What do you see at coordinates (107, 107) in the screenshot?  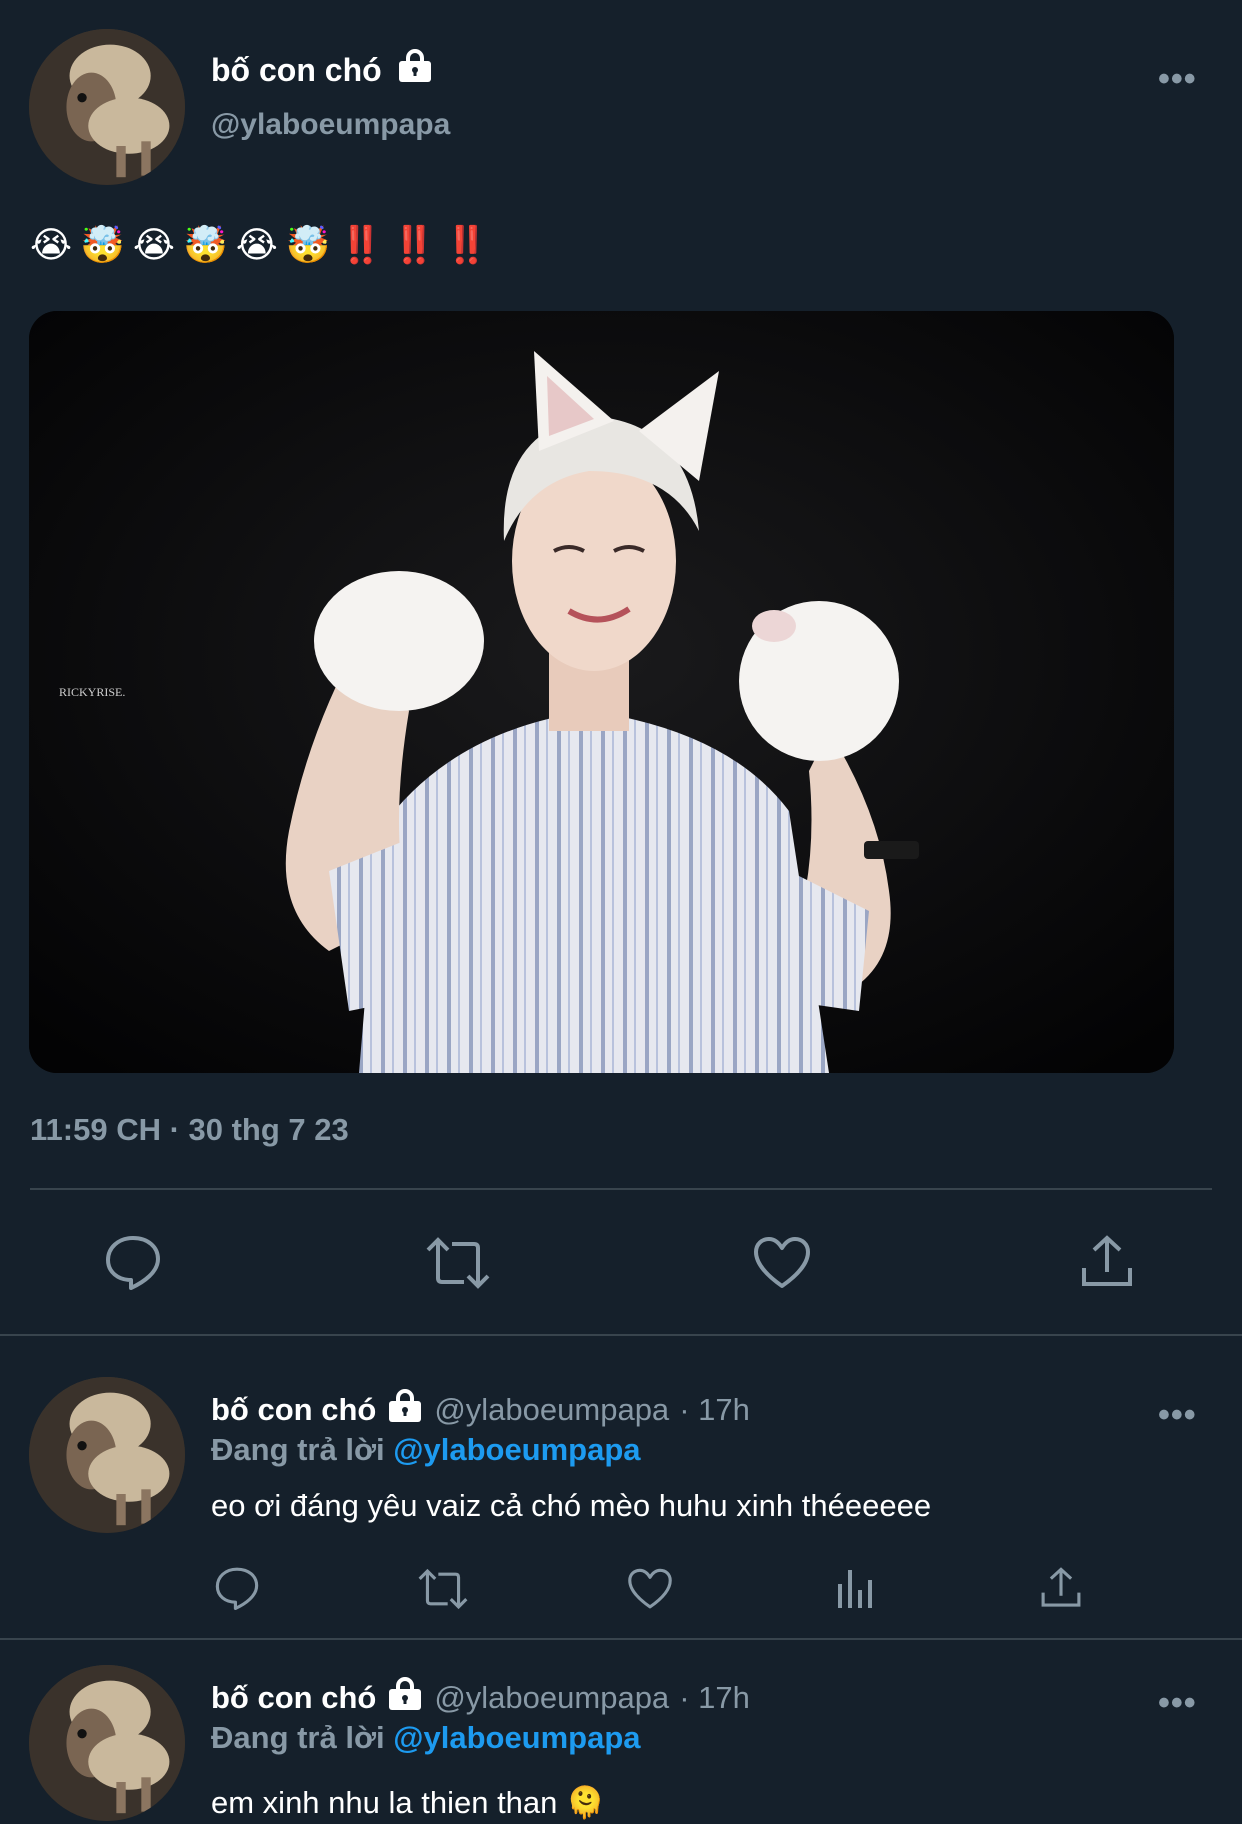 I see `author-avatar` at bounding box center [107, 107].